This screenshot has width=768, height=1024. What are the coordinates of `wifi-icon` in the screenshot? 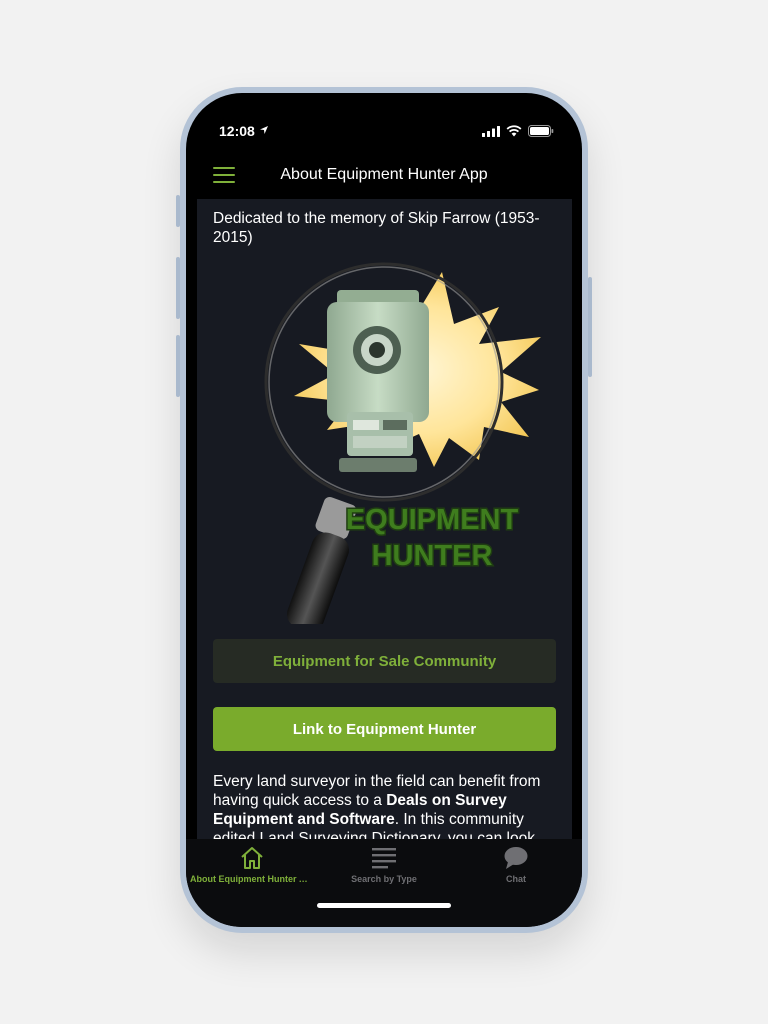 It's located at (514, 131).